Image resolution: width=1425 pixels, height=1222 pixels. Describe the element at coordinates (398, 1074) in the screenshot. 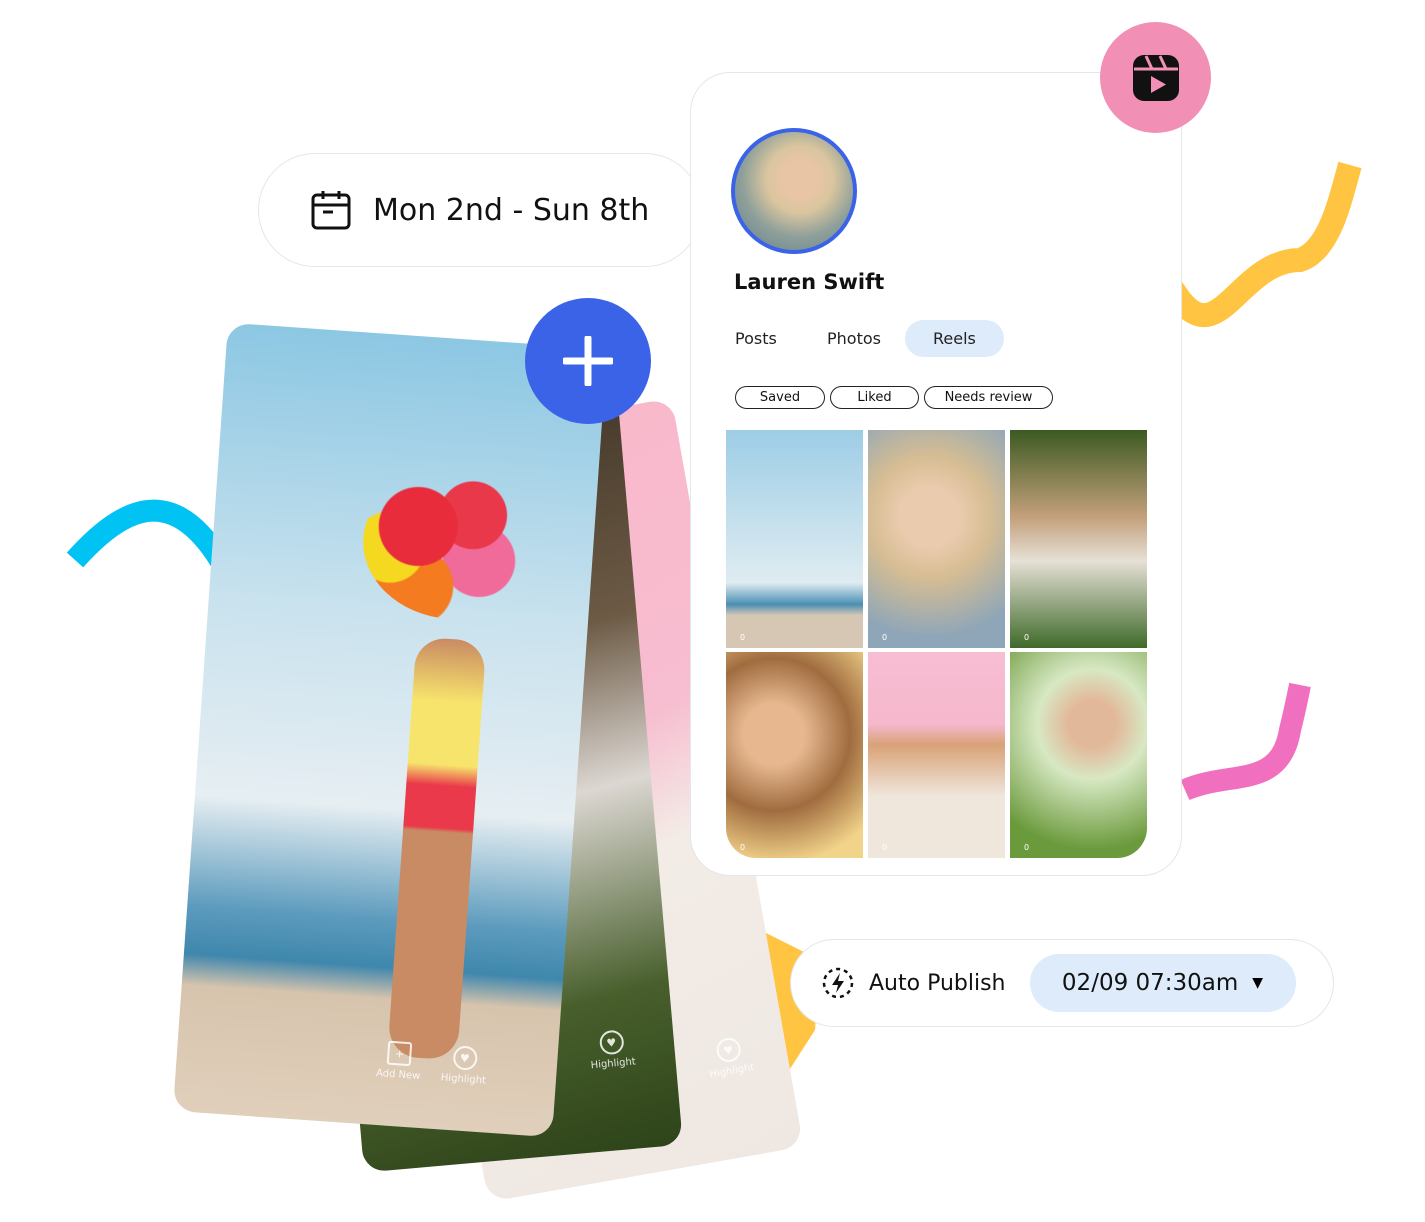

I see `story-action-label: Add New` at that location.